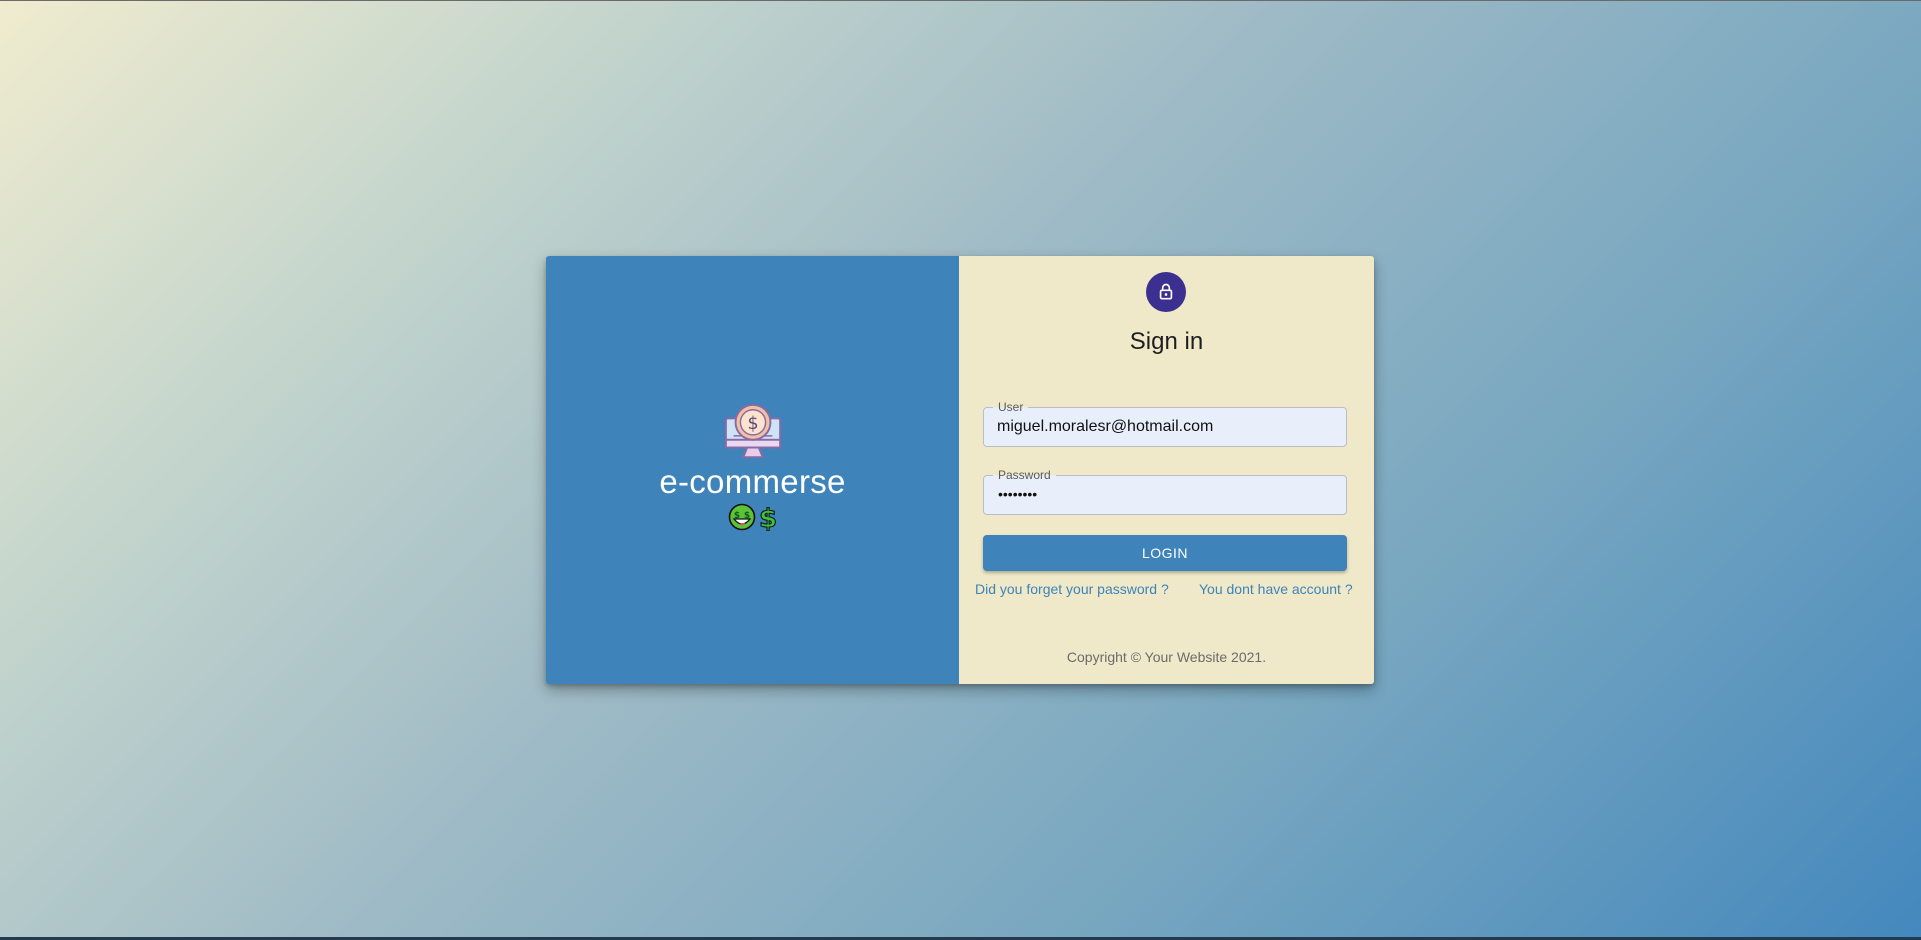 The height and width of the screenshot is (940, 1921). What do you see at coordinates (752, 481) in the screenshot?
I see `brand-name: e-commerse` at bounding box center [752, 481].